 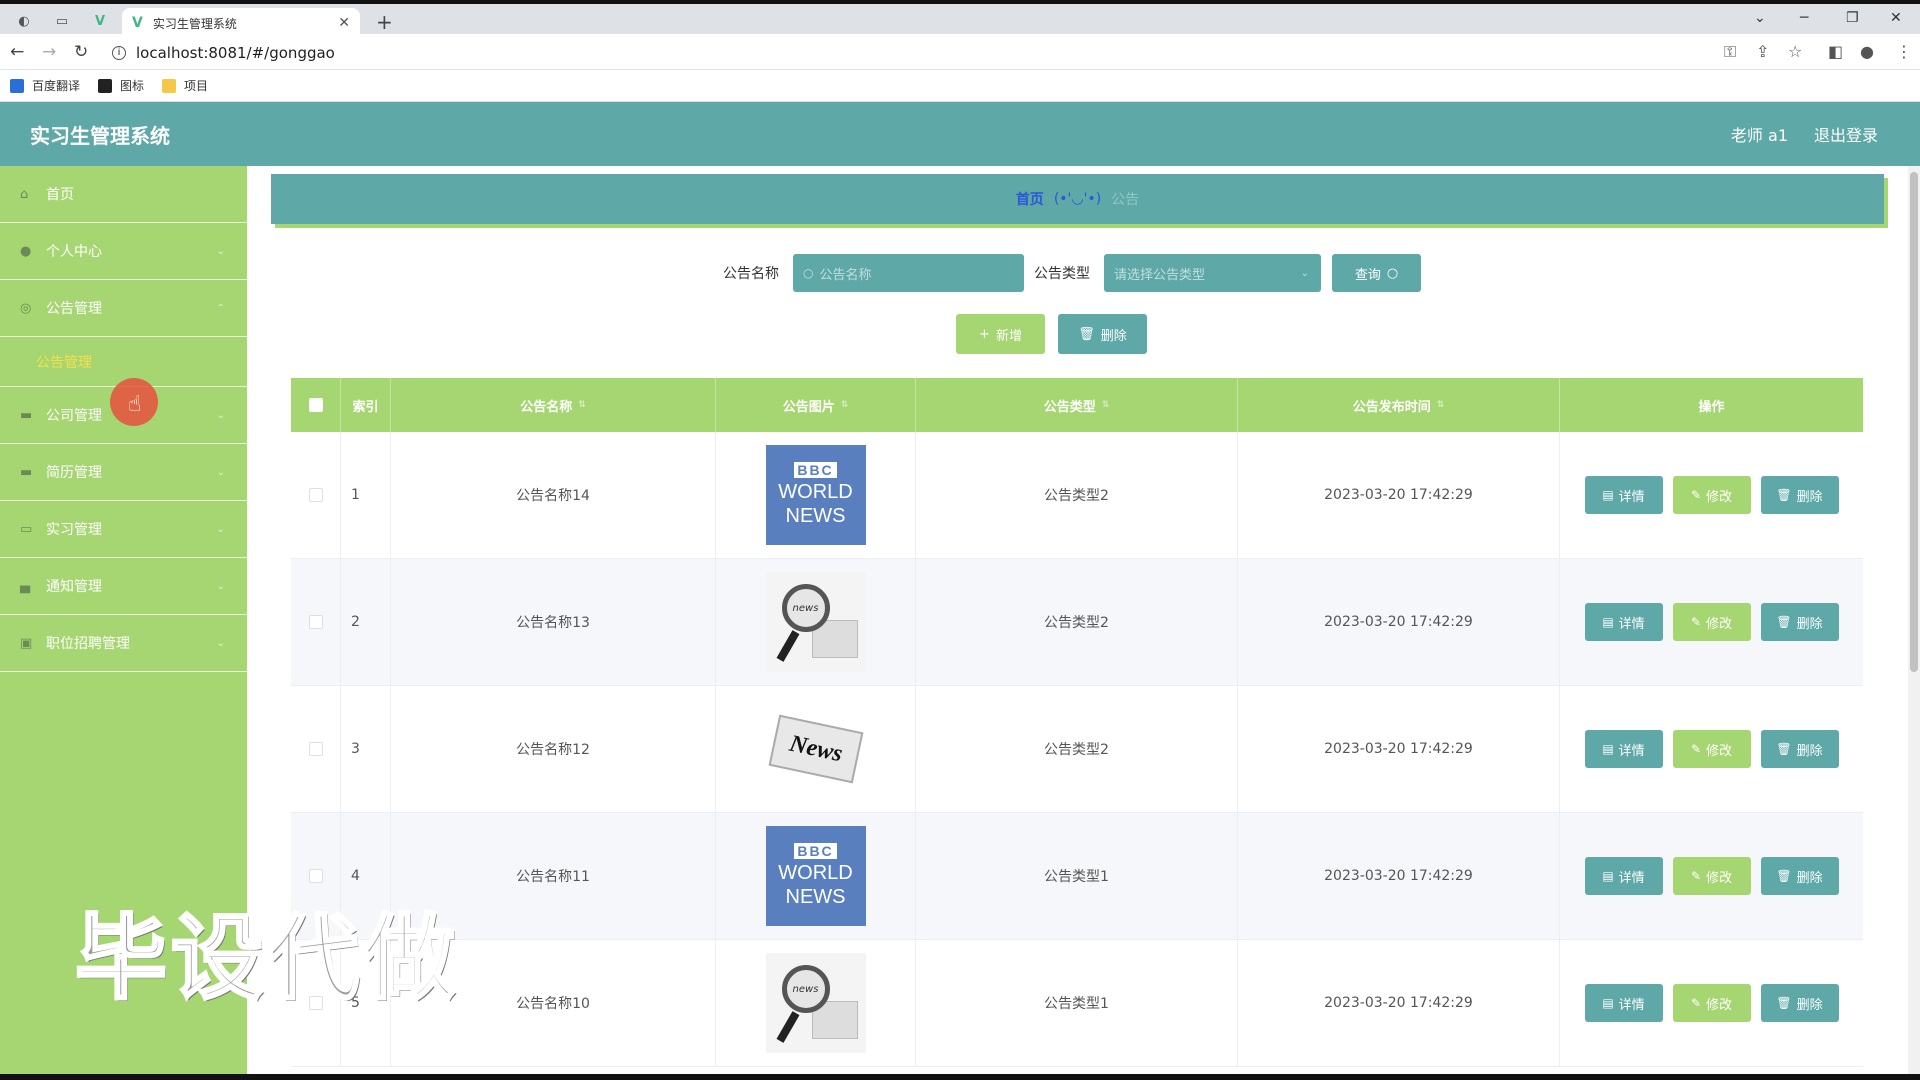 What do you see at coordinates (366, 749) in the screenshot?
I see `cell-index: 3` at bounding box center [366, 749].